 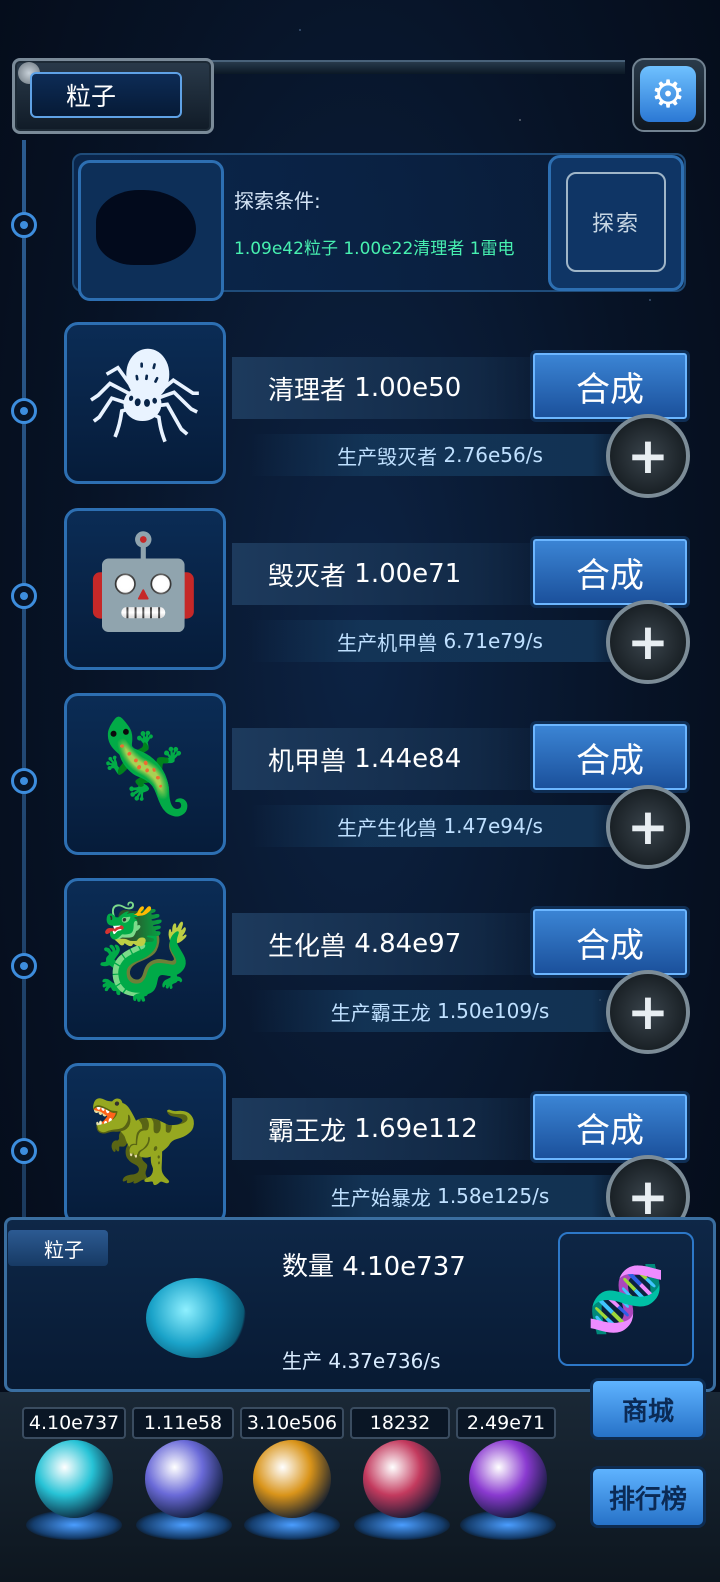 I want to click on particle-production-label: 生产, so click(x=302, y=1361).